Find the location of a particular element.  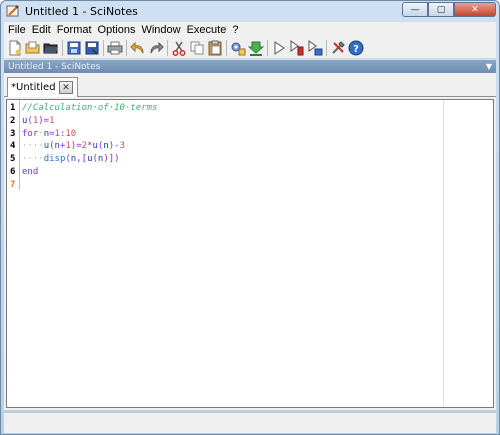

code-token: for is located at coordinates (30, 133).